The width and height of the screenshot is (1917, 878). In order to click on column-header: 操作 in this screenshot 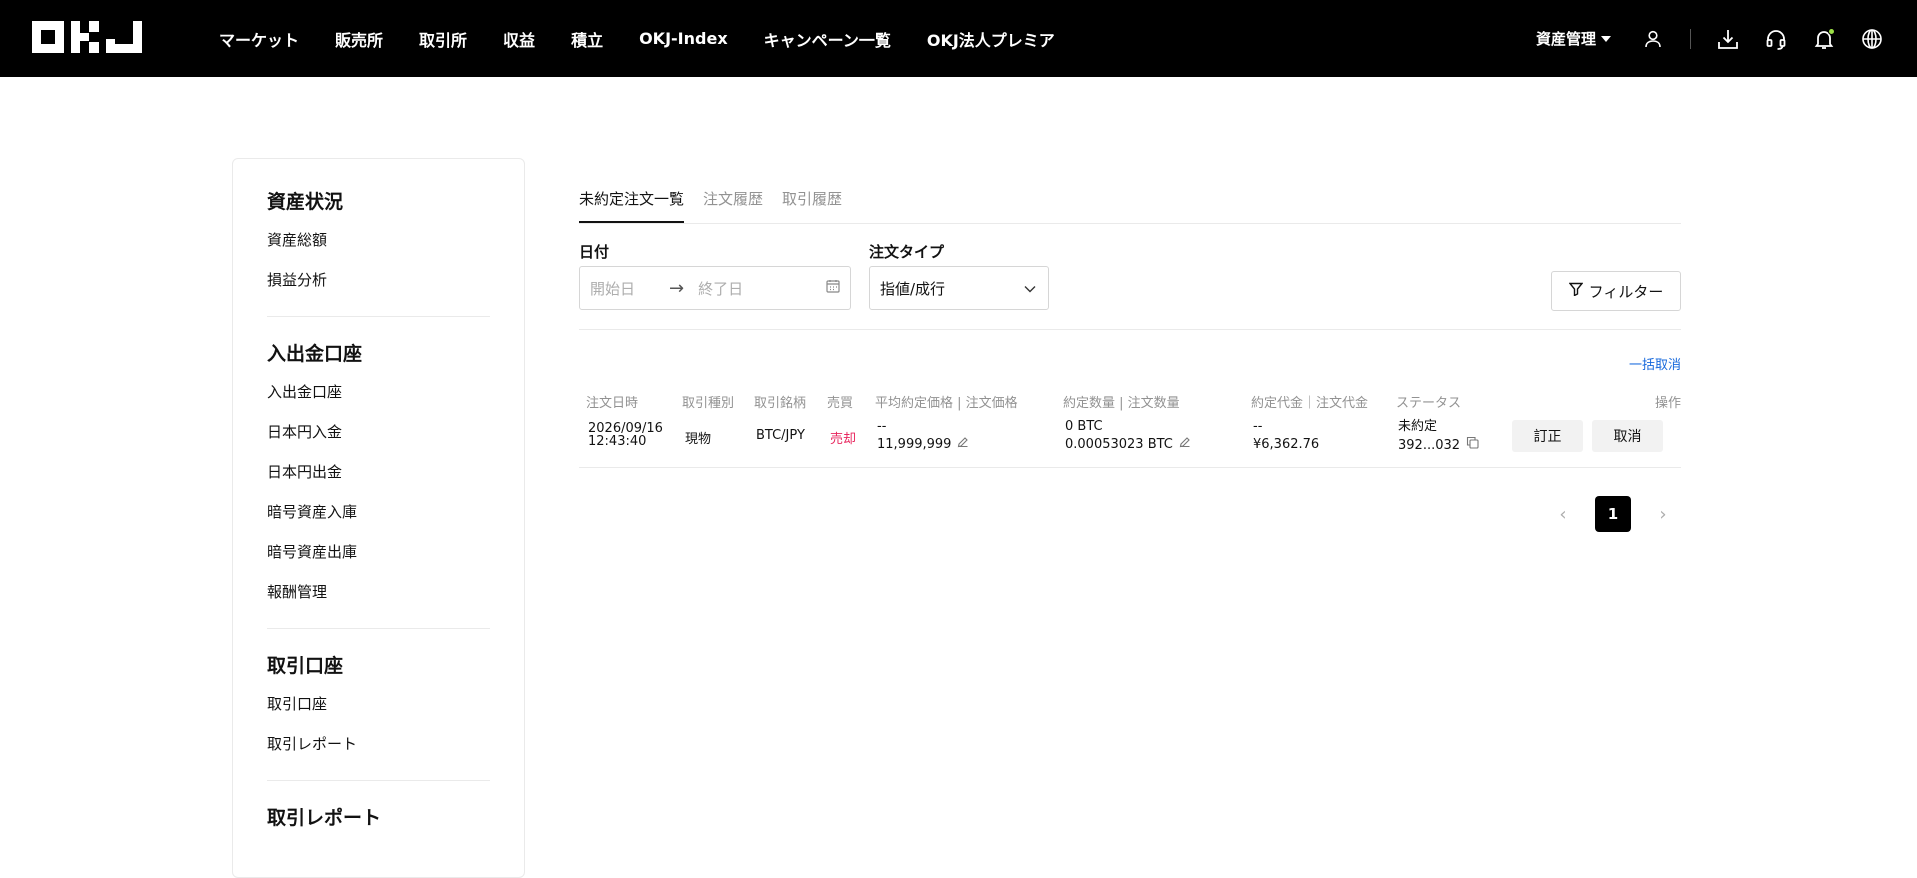, I will do `click(1667, 403)`.